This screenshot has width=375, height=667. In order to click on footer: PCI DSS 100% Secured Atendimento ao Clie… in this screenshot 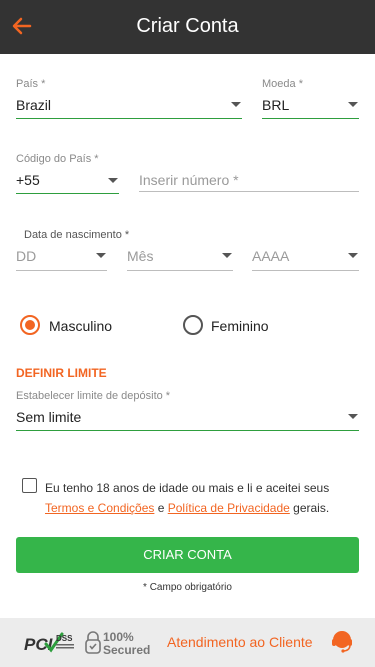, I will do `click(187, 642)`.